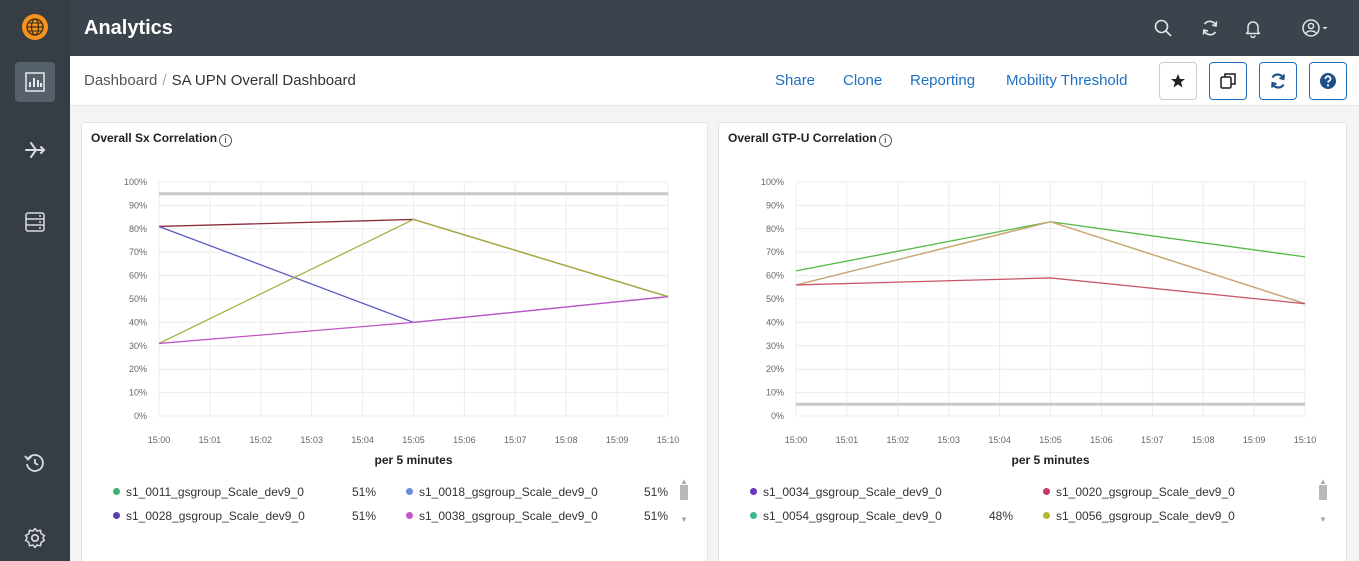 The height and width of the screenshot is (561, 1359). What do you see at coordinates (138, 276) in the screenshot?
I see `y-tick-label: 60%` at bounding box center [138, 276].